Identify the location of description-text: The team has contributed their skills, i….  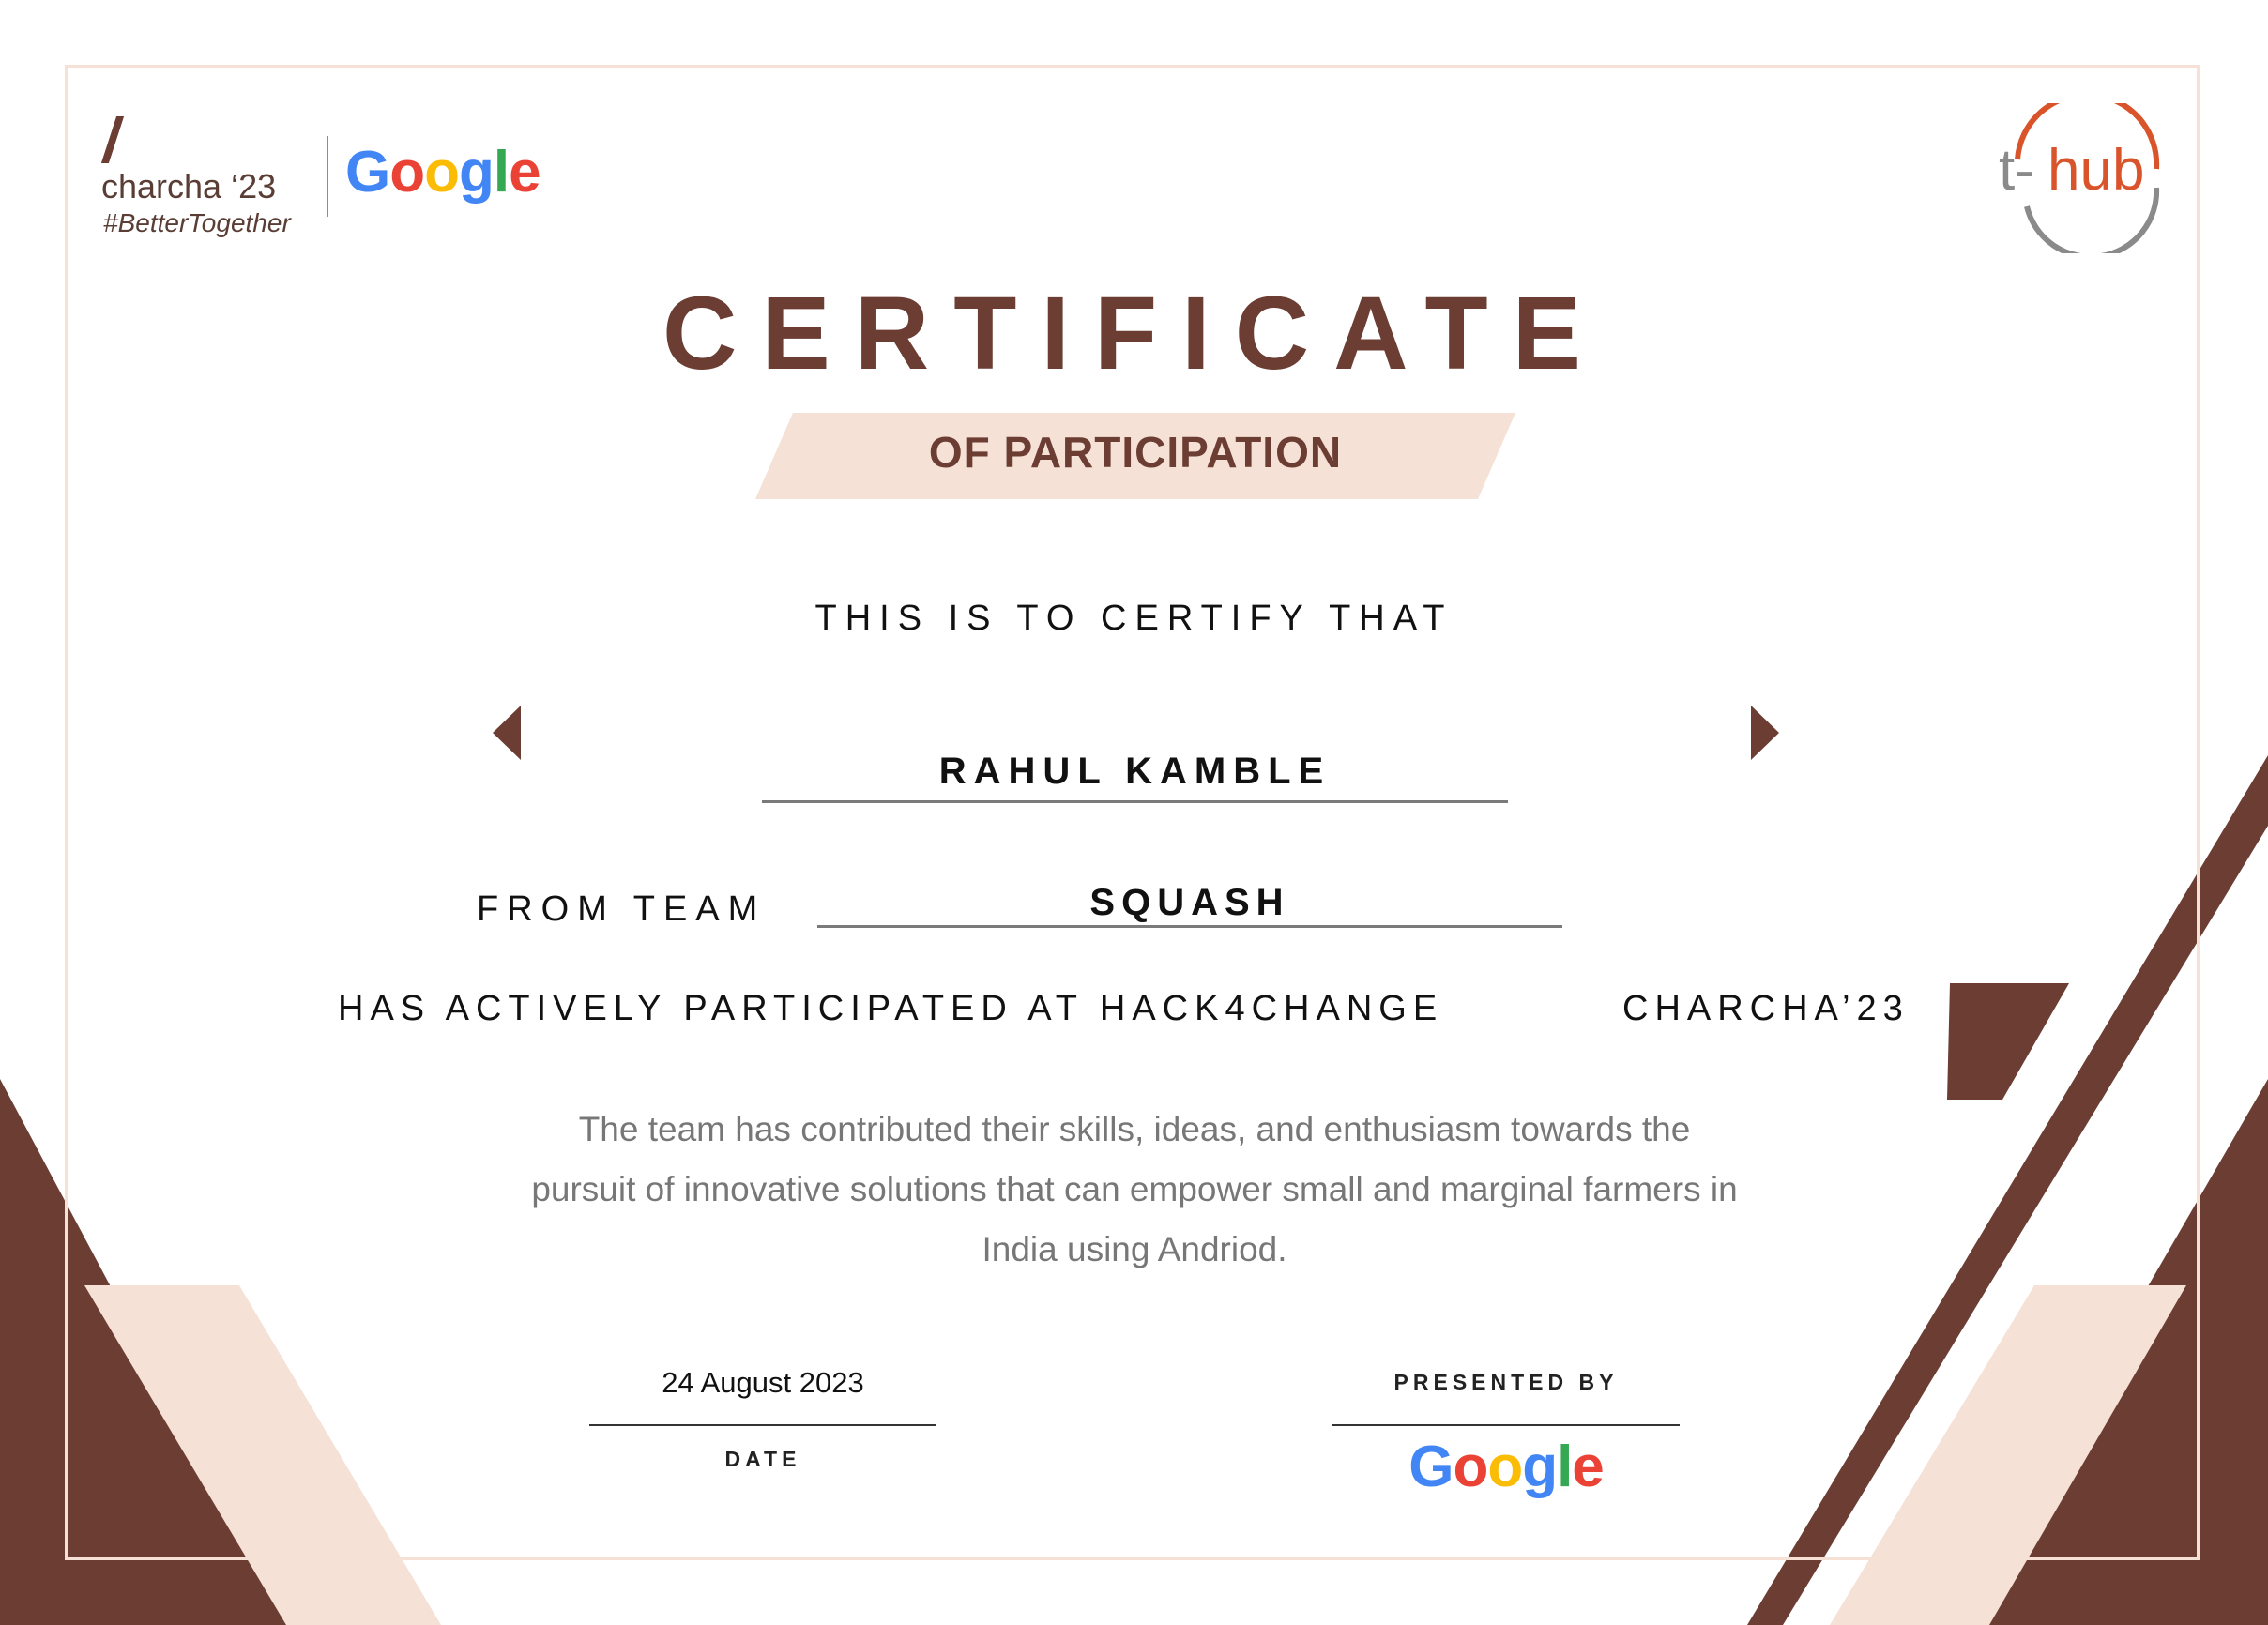
(1134, 1189).